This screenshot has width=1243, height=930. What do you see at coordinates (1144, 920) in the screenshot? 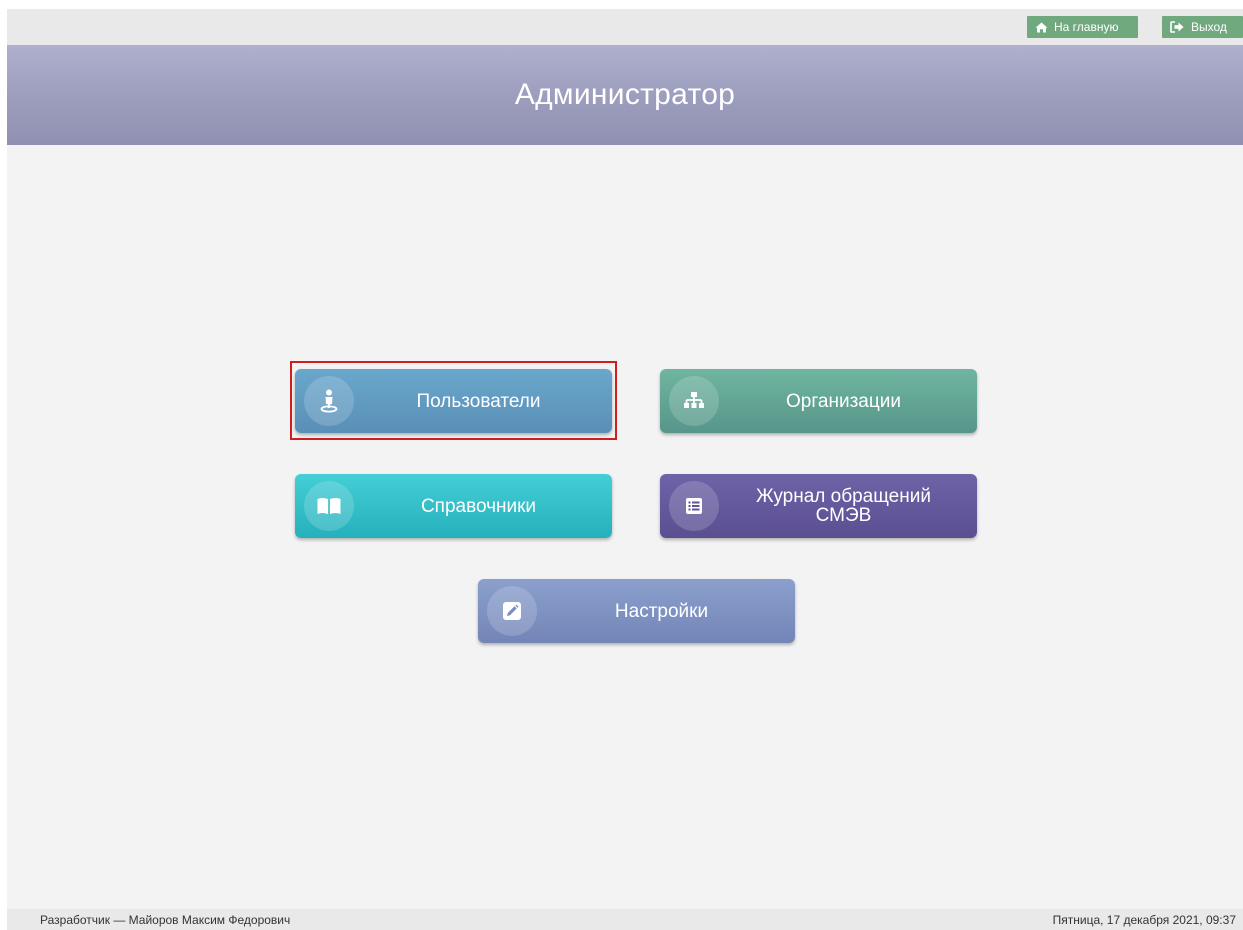
I see `current-datetime: Пятница, 17 декабря 2021, 09:37` at bounding box center [1144, 920].